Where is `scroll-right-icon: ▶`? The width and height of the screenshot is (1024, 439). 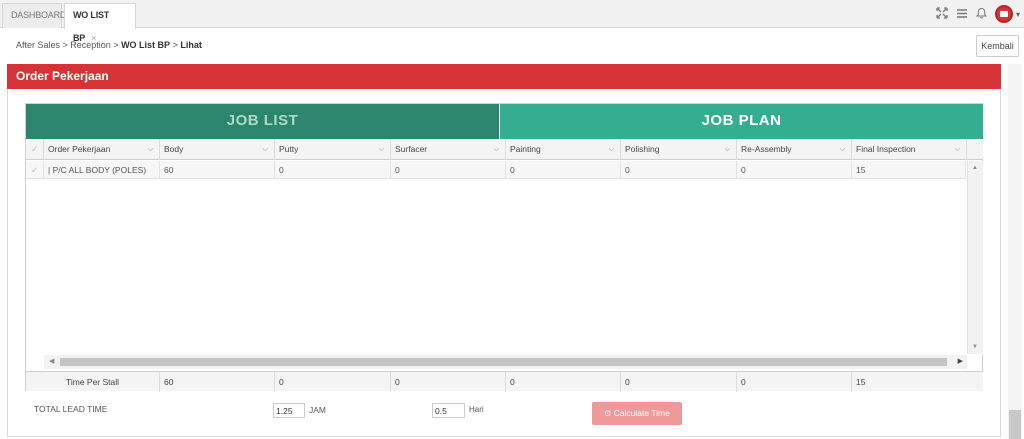 scroll-right-icon: ▶ is located at coordinates (960, 361).